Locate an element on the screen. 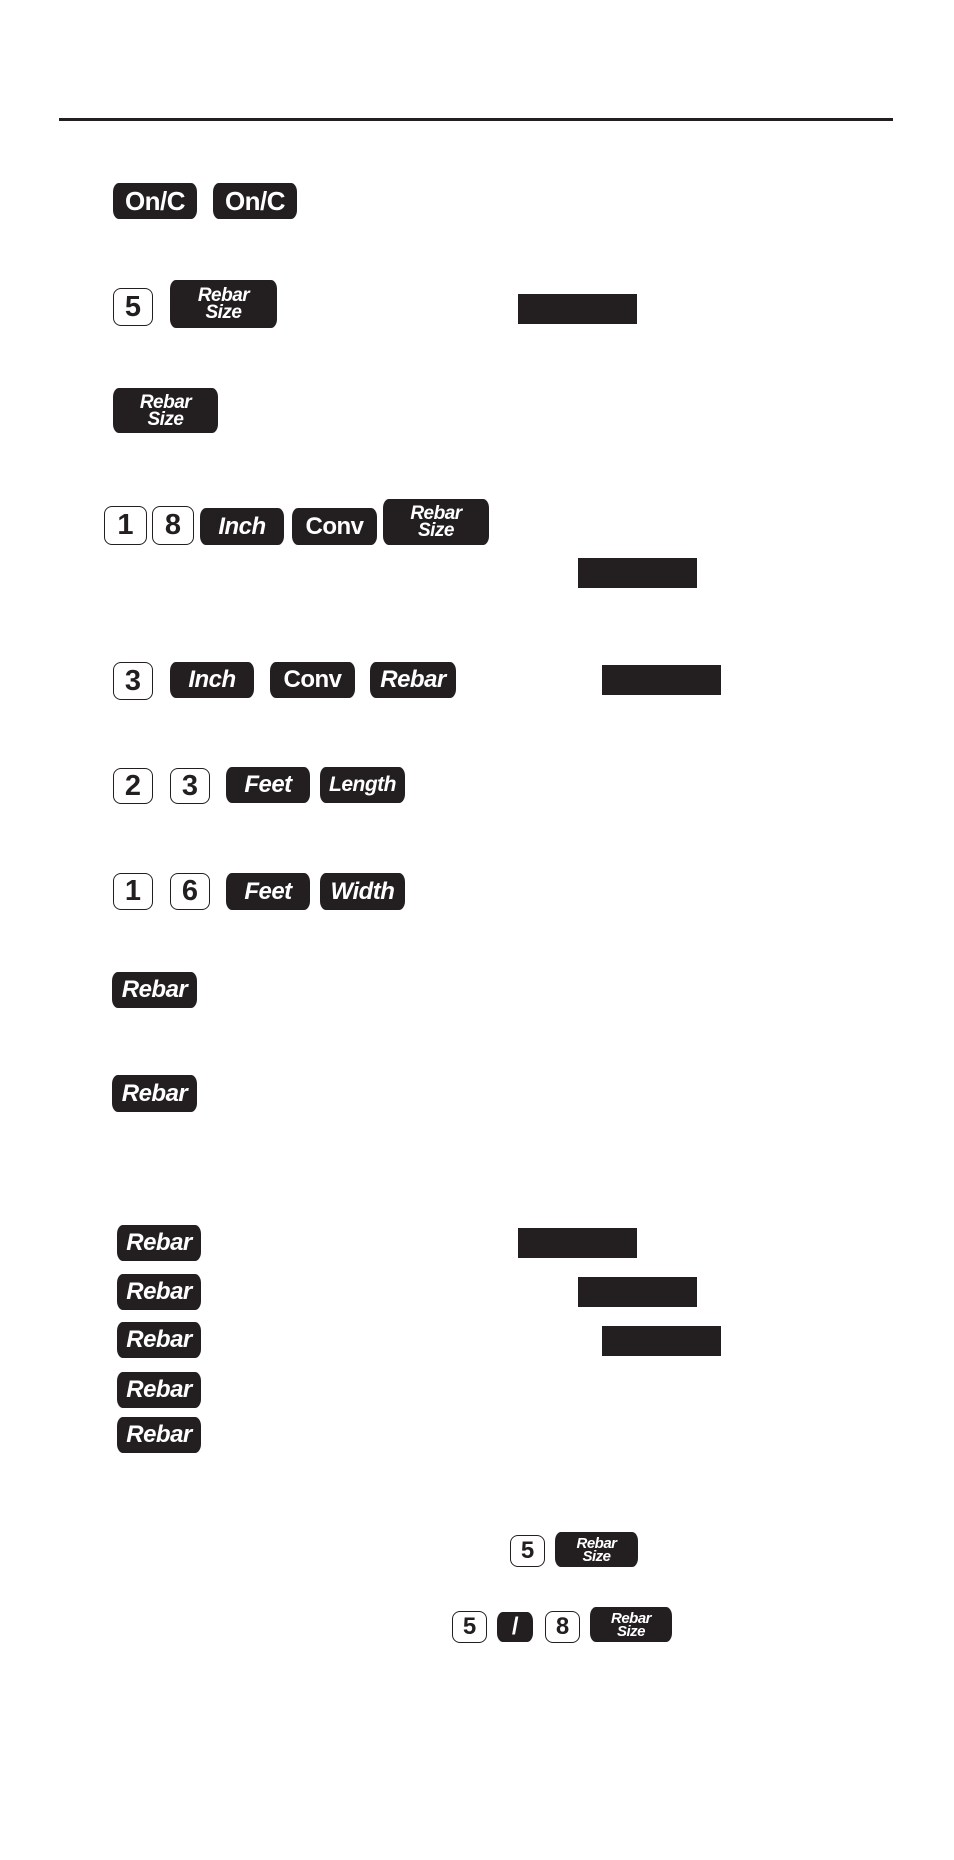 The image size is (954, 1860). section-divider is located at coordinates (476, 119).